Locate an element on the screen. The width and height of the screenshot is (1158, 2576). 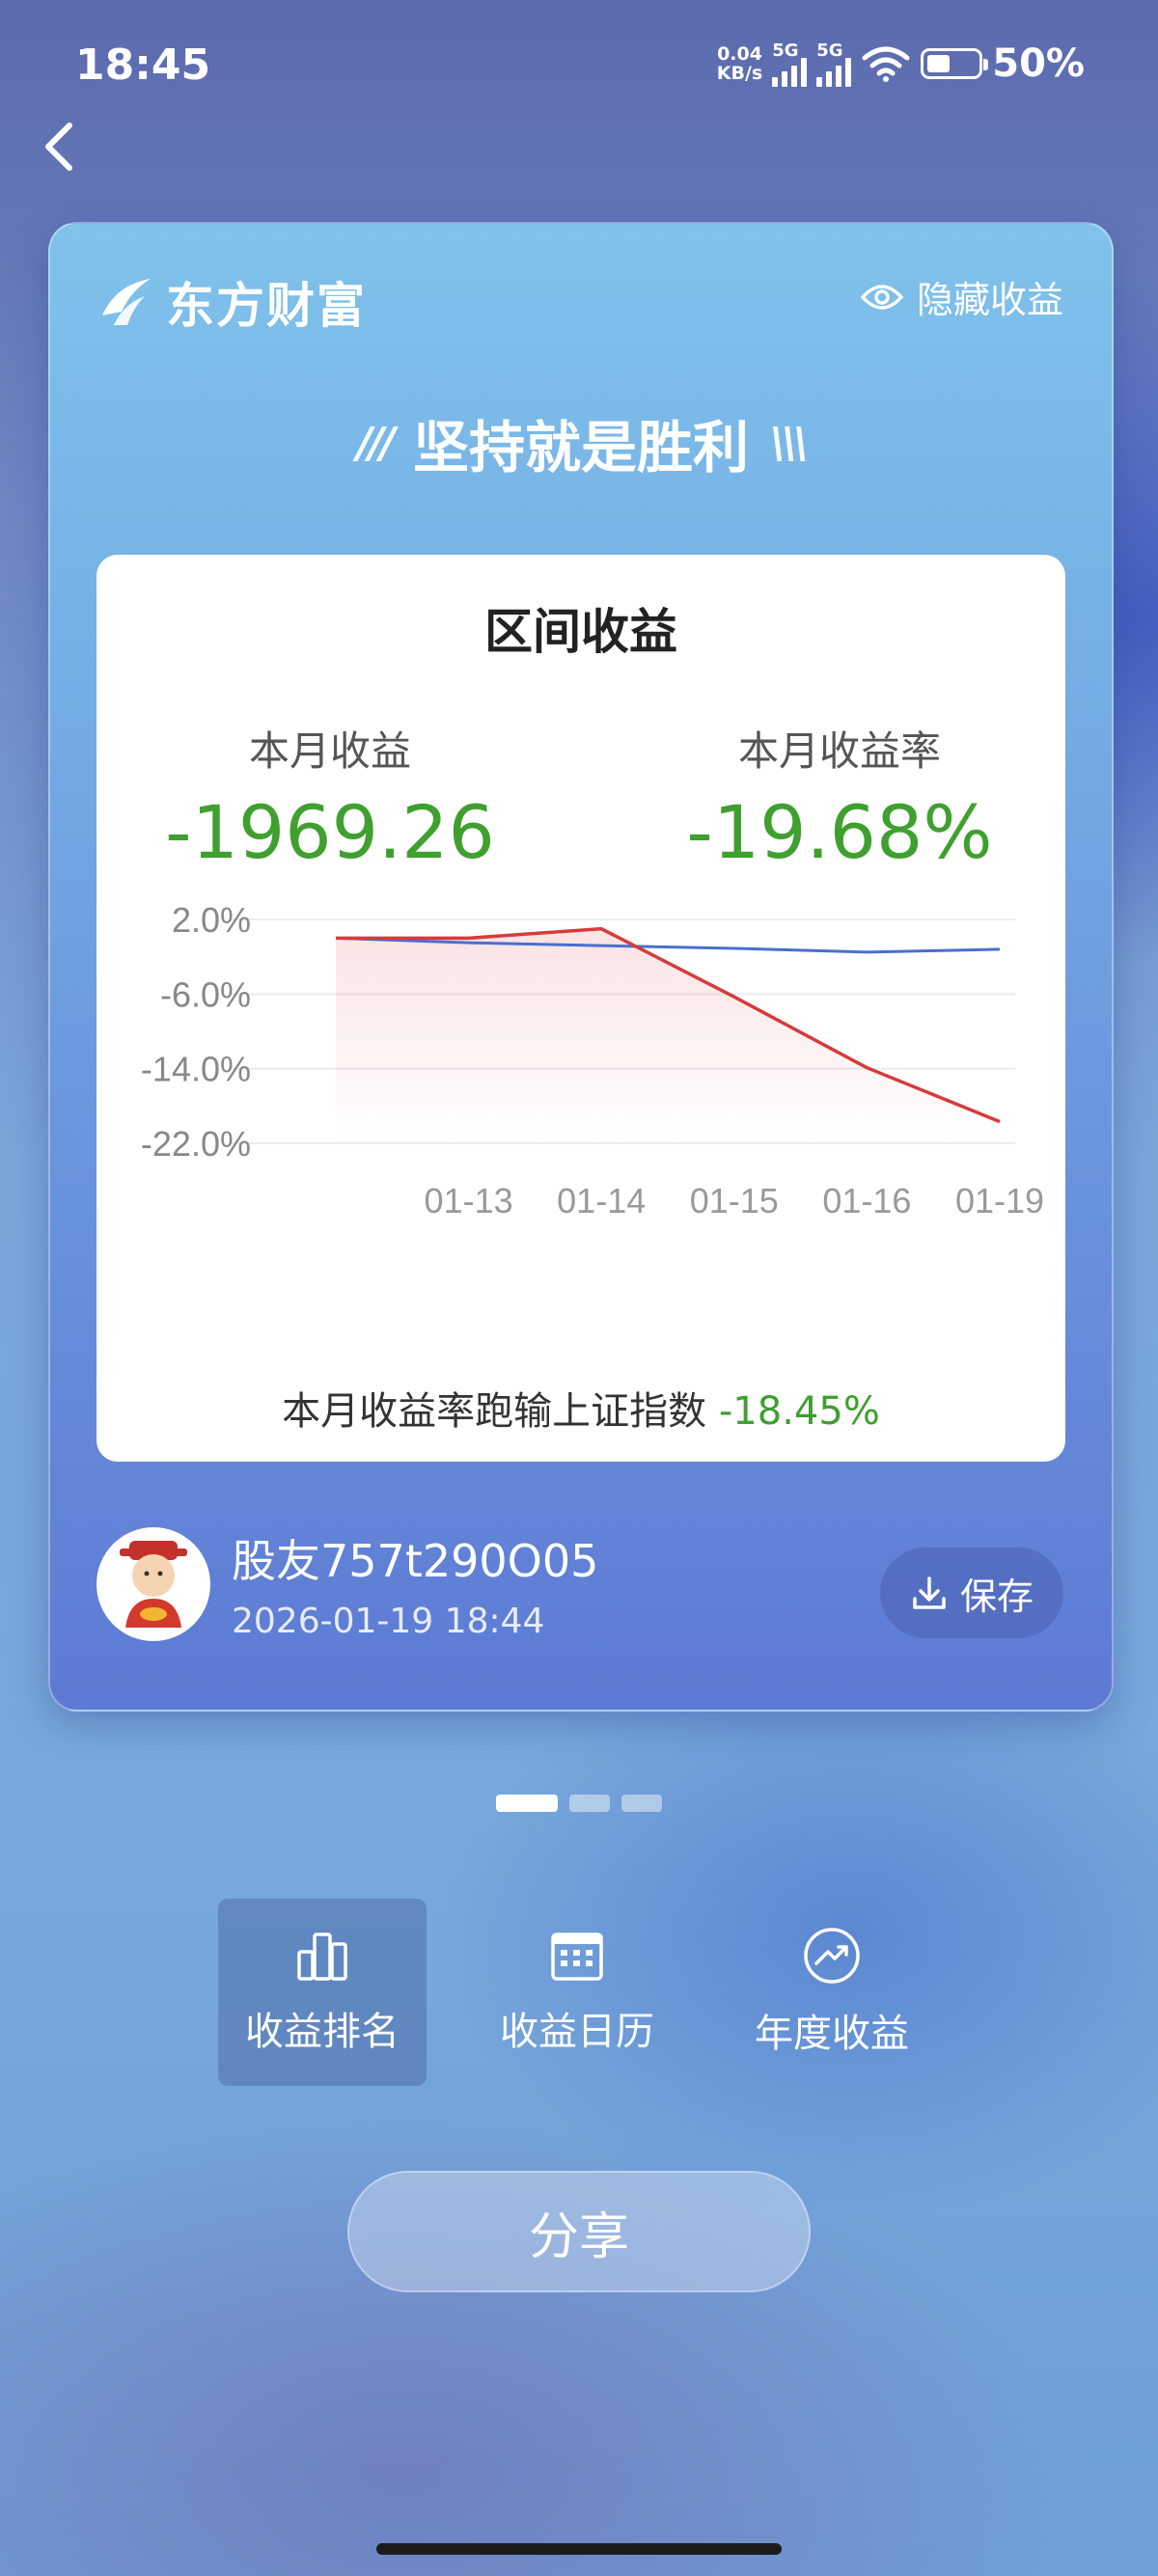
save-button: 保存 is located at coordinates (971, 1593).